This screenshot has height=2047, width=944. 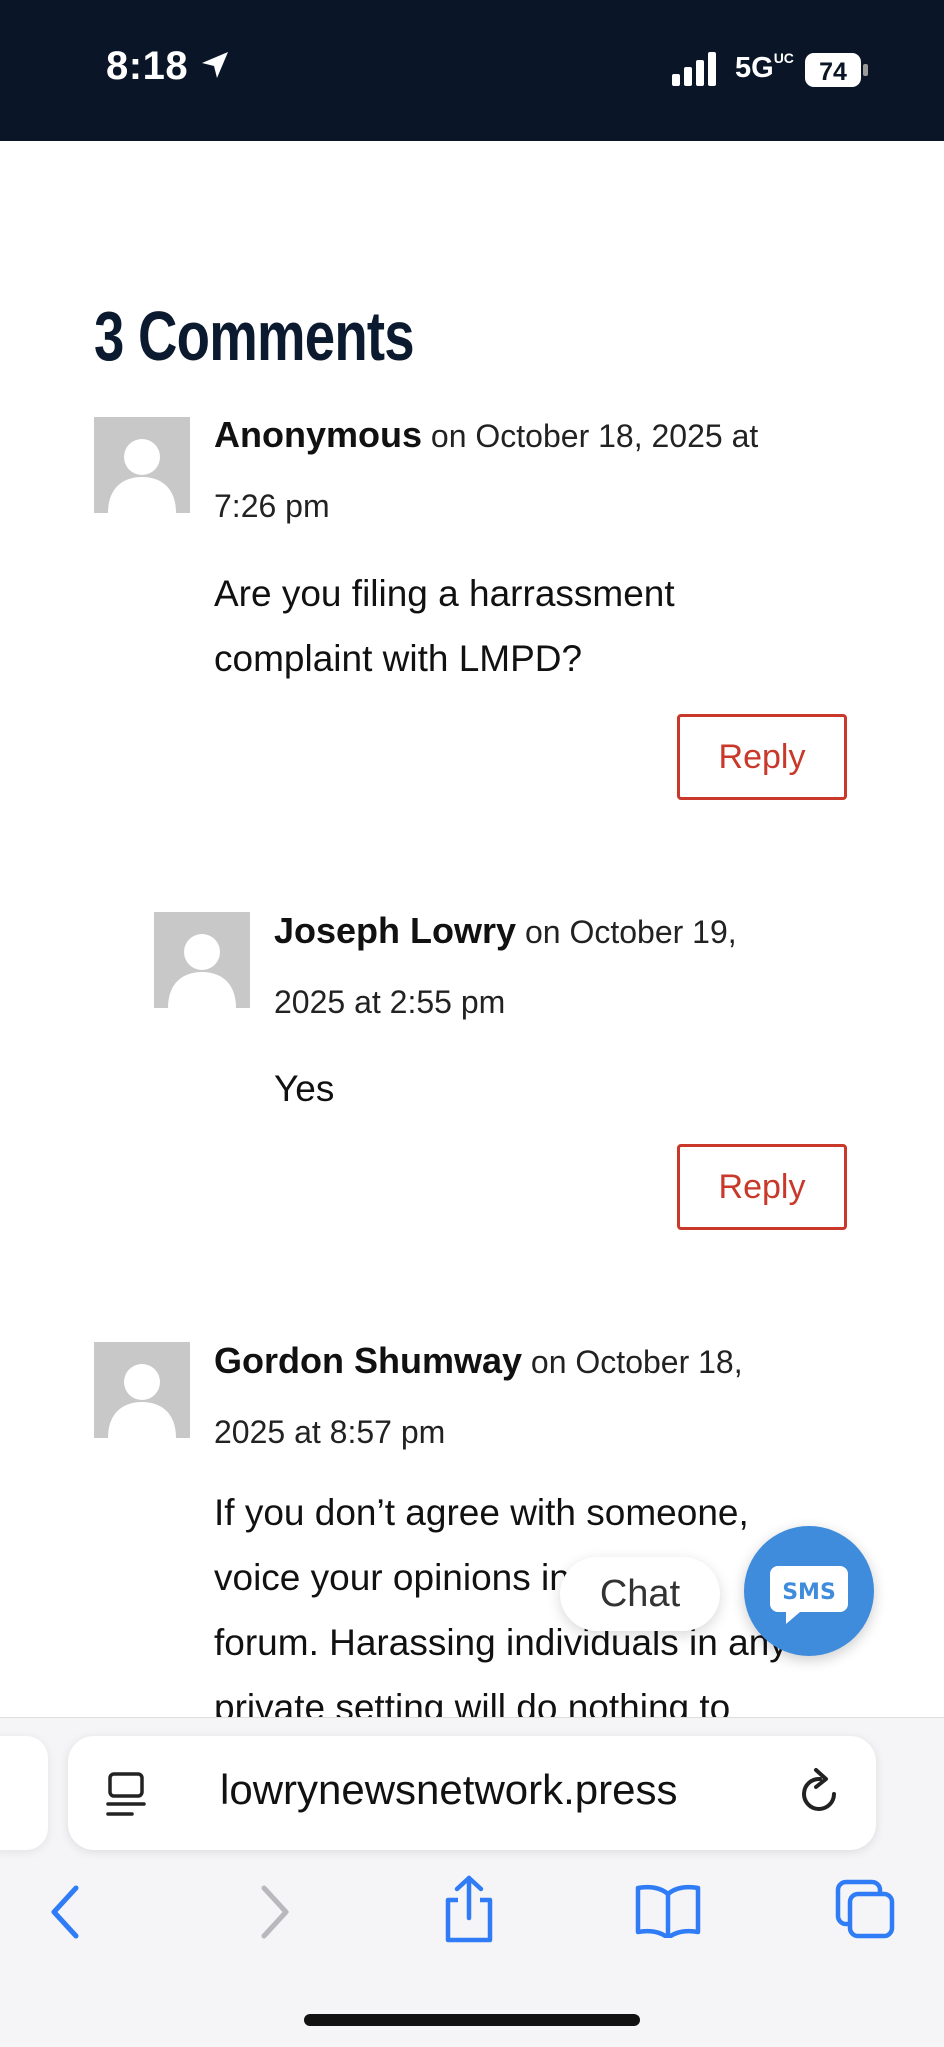 I want to click on comments-heading: 3 Comments, so click(x=254, y=336).